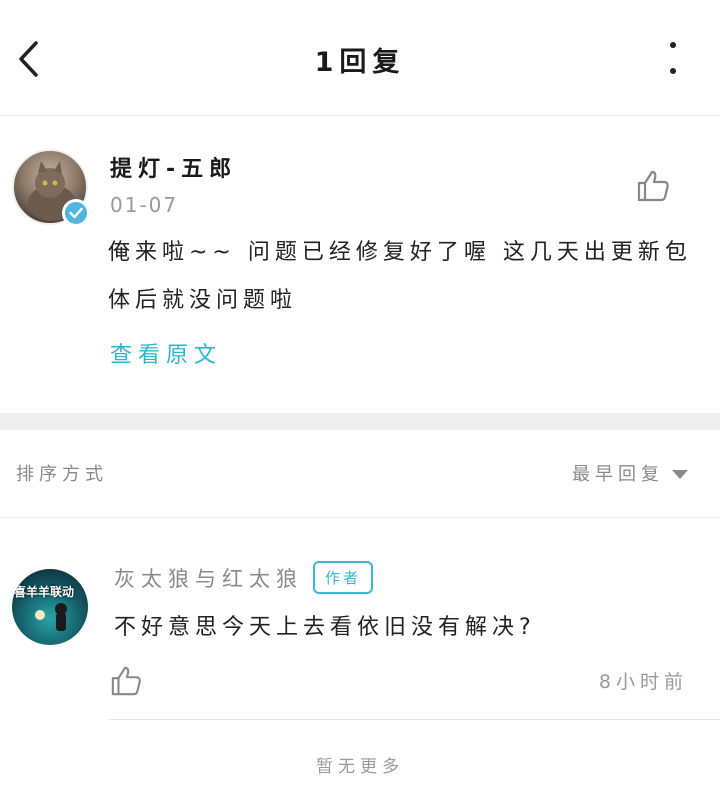 This screenshot has height=786, width=720. Describe the element at coordinates (673, 58) in the screenshot. I see `more-options-button` at that location.